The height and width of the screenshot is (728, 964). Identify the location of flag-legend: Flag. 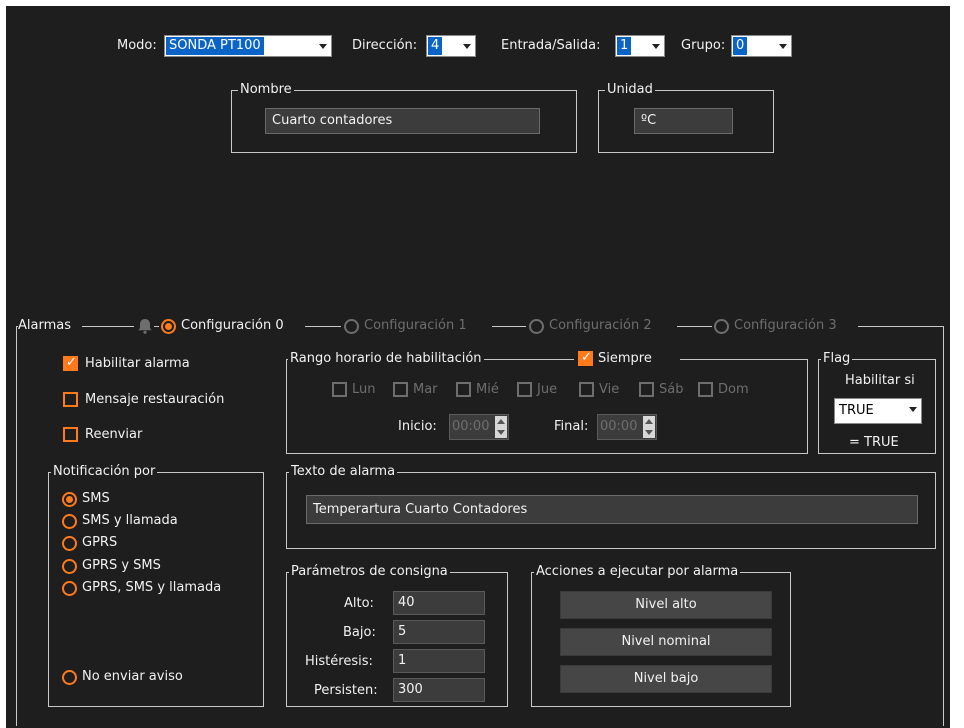
(837, 359).